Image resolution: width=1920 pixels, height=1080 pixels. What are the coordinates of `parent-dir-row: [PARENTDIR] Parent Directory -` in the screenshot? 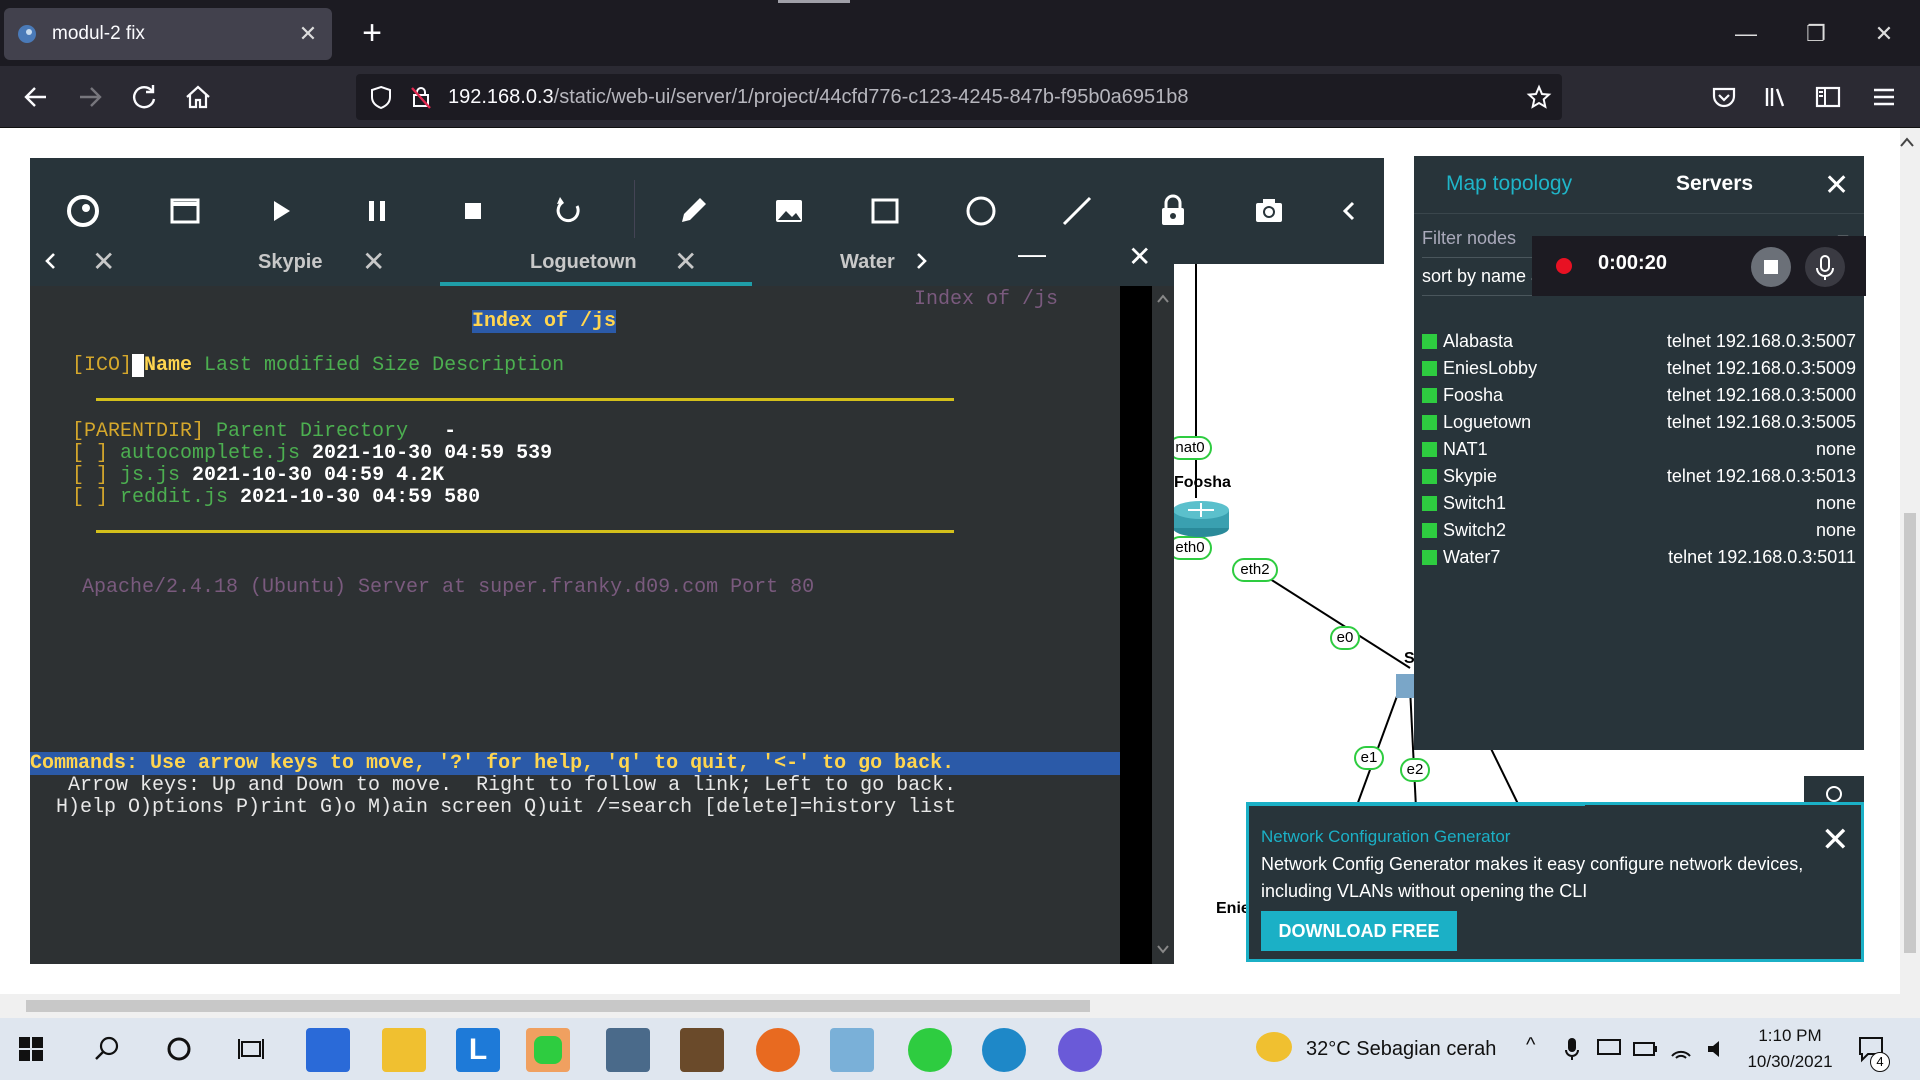 It's located at (264, 431).